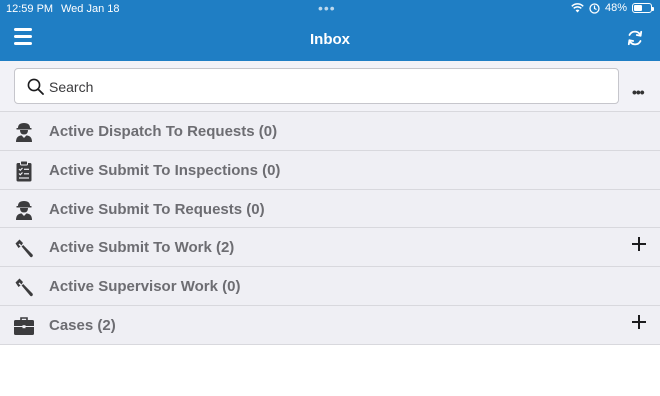 This screenshot has height=396, width=660. I want to click on status-indicators: 48%, so click(612, 8).